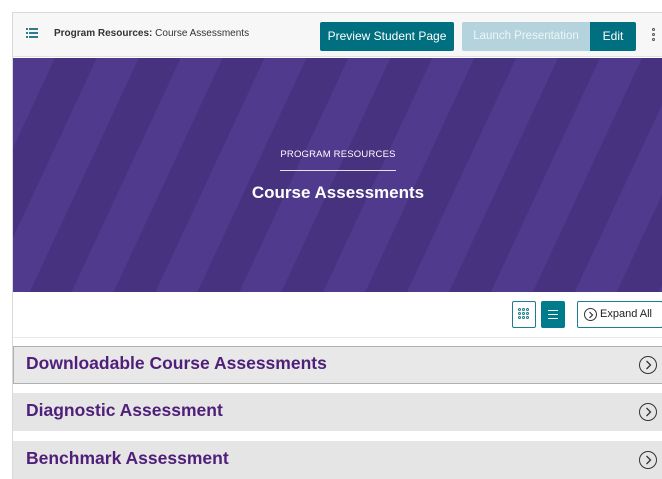 The width and height of the screenshot is (662, 479). What do you see at coordinates (526, 36) in the screenshot?
I see `launch-presentation-button: Launch Presentation` at bounding box center [526, 36].